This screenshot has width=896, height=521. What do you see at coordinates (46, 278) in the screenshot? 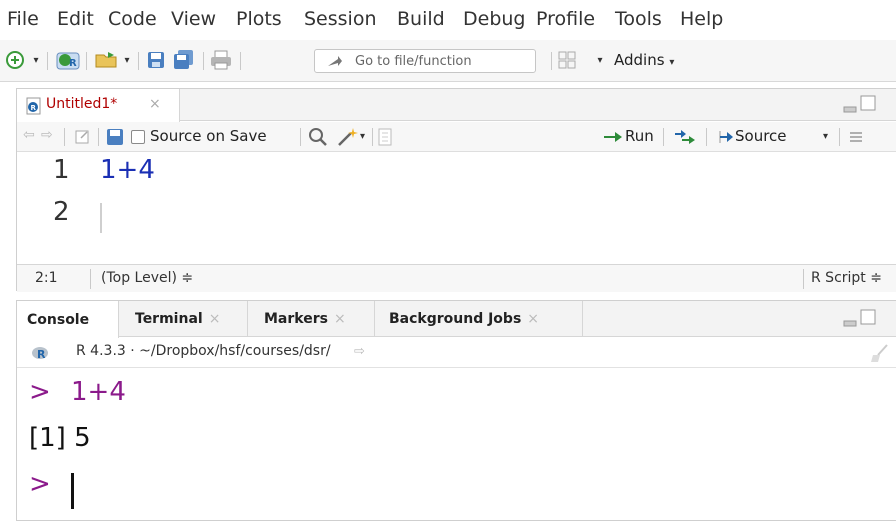
I see `cursor-position: 2:1` at bounding box center [46, 278].